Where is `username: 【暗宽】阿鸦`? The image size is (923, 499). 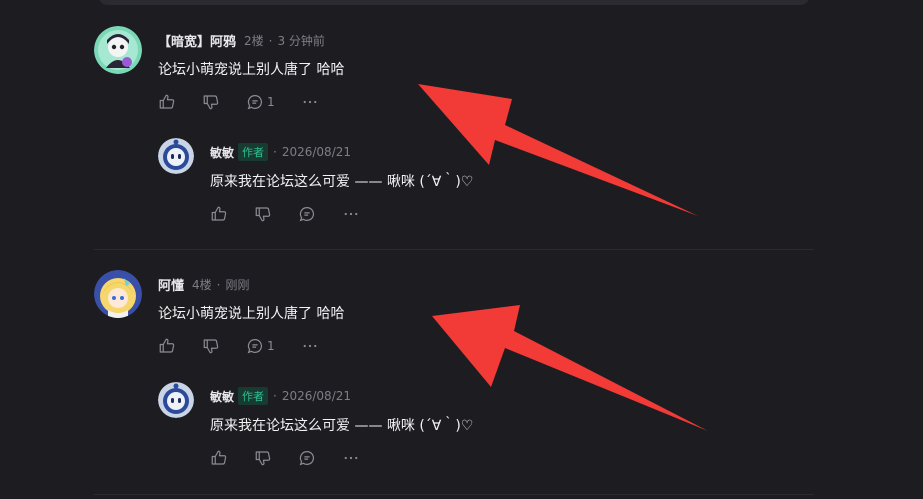
username: 【暗宽】阿鸦 is located at coordinates (197, 40).